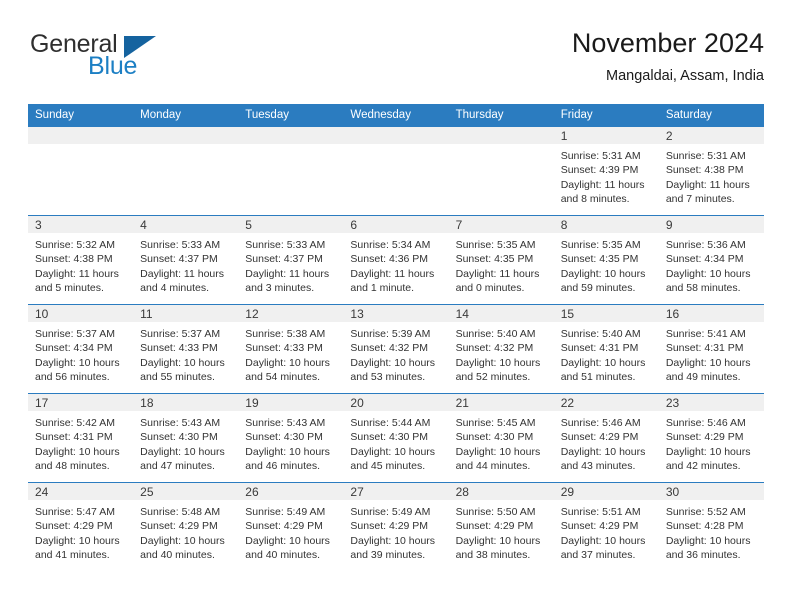  I want to click on sunrise-text: Sunrise: 5:42 AM, so click(75, 423).